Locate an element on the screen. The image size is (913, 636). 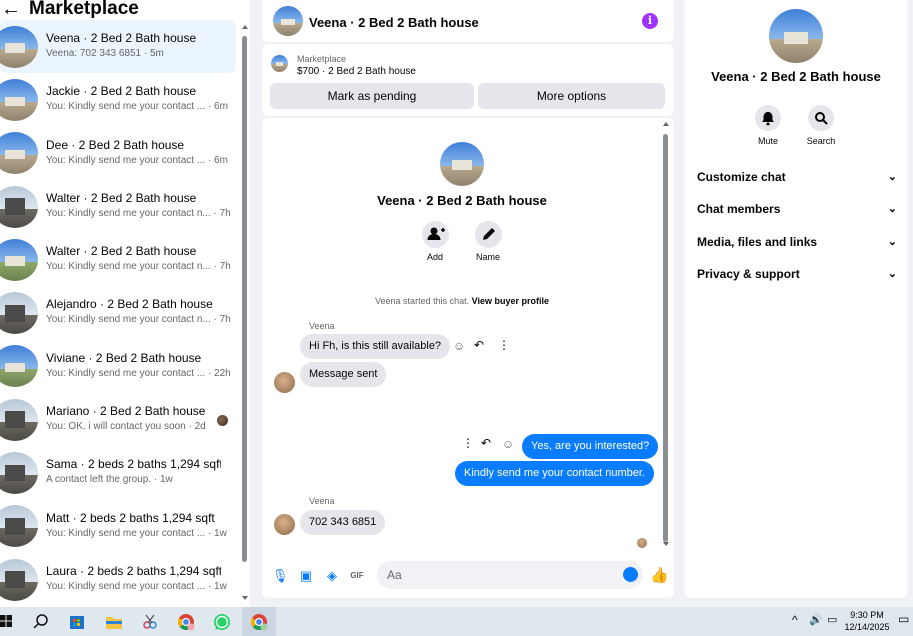
conversation-name: Sama · 2 beds 2 baths 1,294 sqft is located at coordinates (133, 464).